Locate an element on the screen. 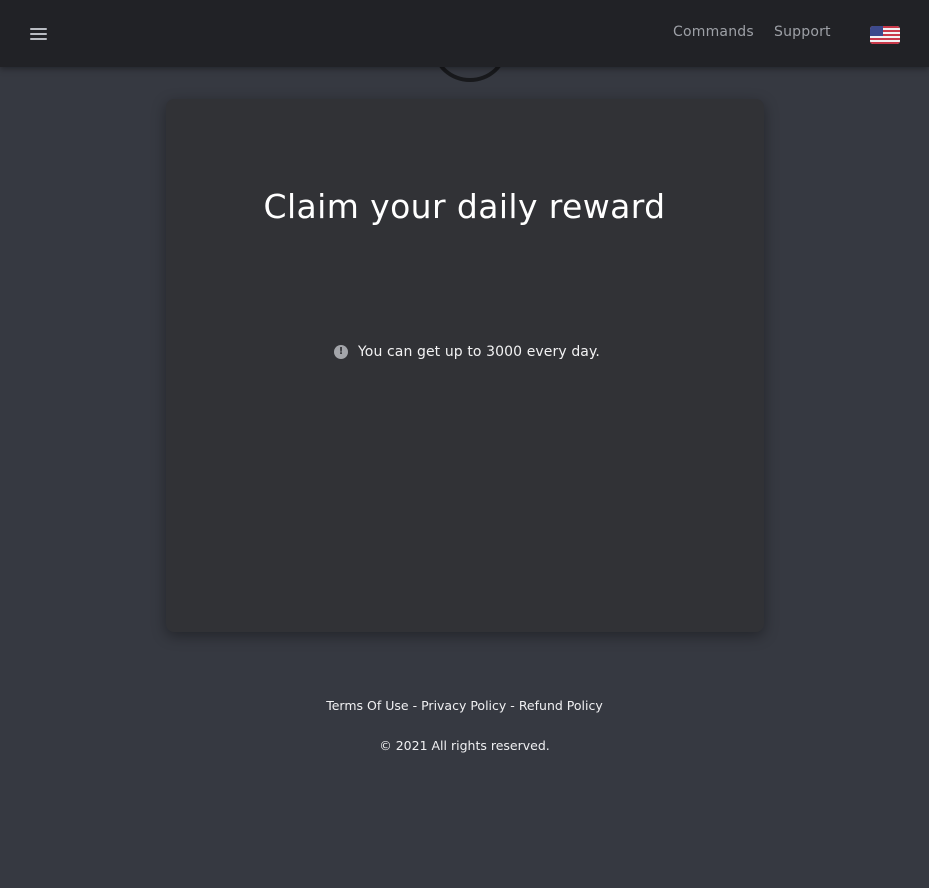  us-flag-icon is located at coordinates (885, 35).